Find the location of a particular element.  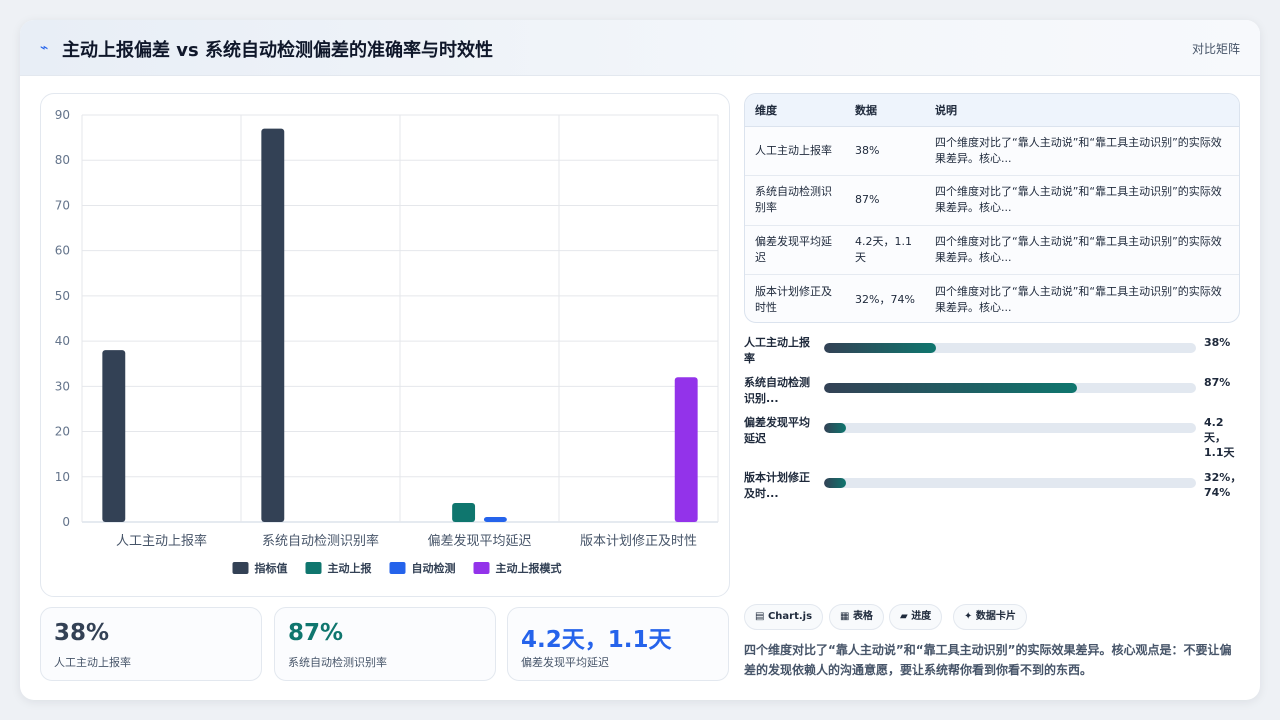

chip-chart: ▤ Chart.js is located at coordinates (784, 617).